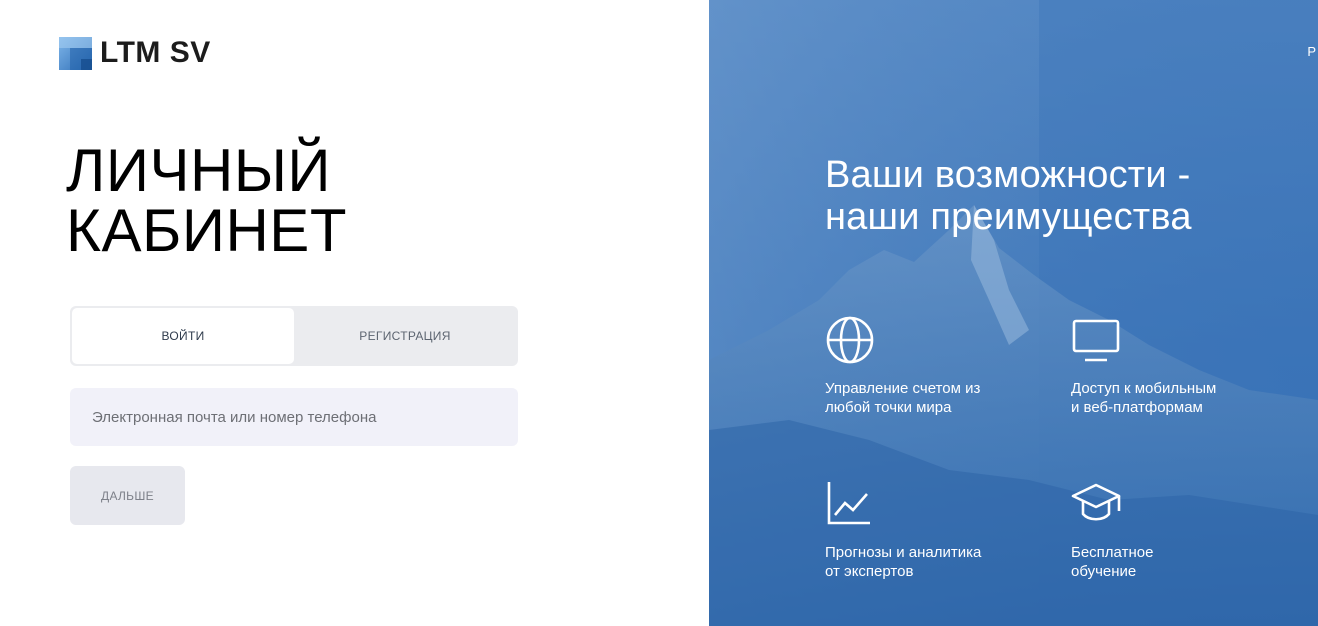 This screenshot has height=626, width=1318. What do you see at coordinates (1186, 530) in the screenshot?
I see `feature-free-education: Бесплатное обучение` at bounding box center [1186, 530].